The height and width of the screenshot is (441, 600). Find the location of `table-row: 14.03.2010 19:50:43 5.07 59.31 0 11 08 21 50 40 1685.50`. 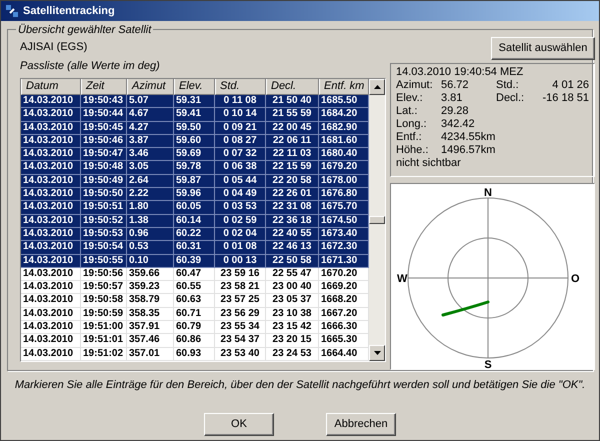

table-row: 14.03.2010 19:50:43 5.07 59.31 0 11 08 21 50 40 1685.50 is located at coordinates (195, 101).